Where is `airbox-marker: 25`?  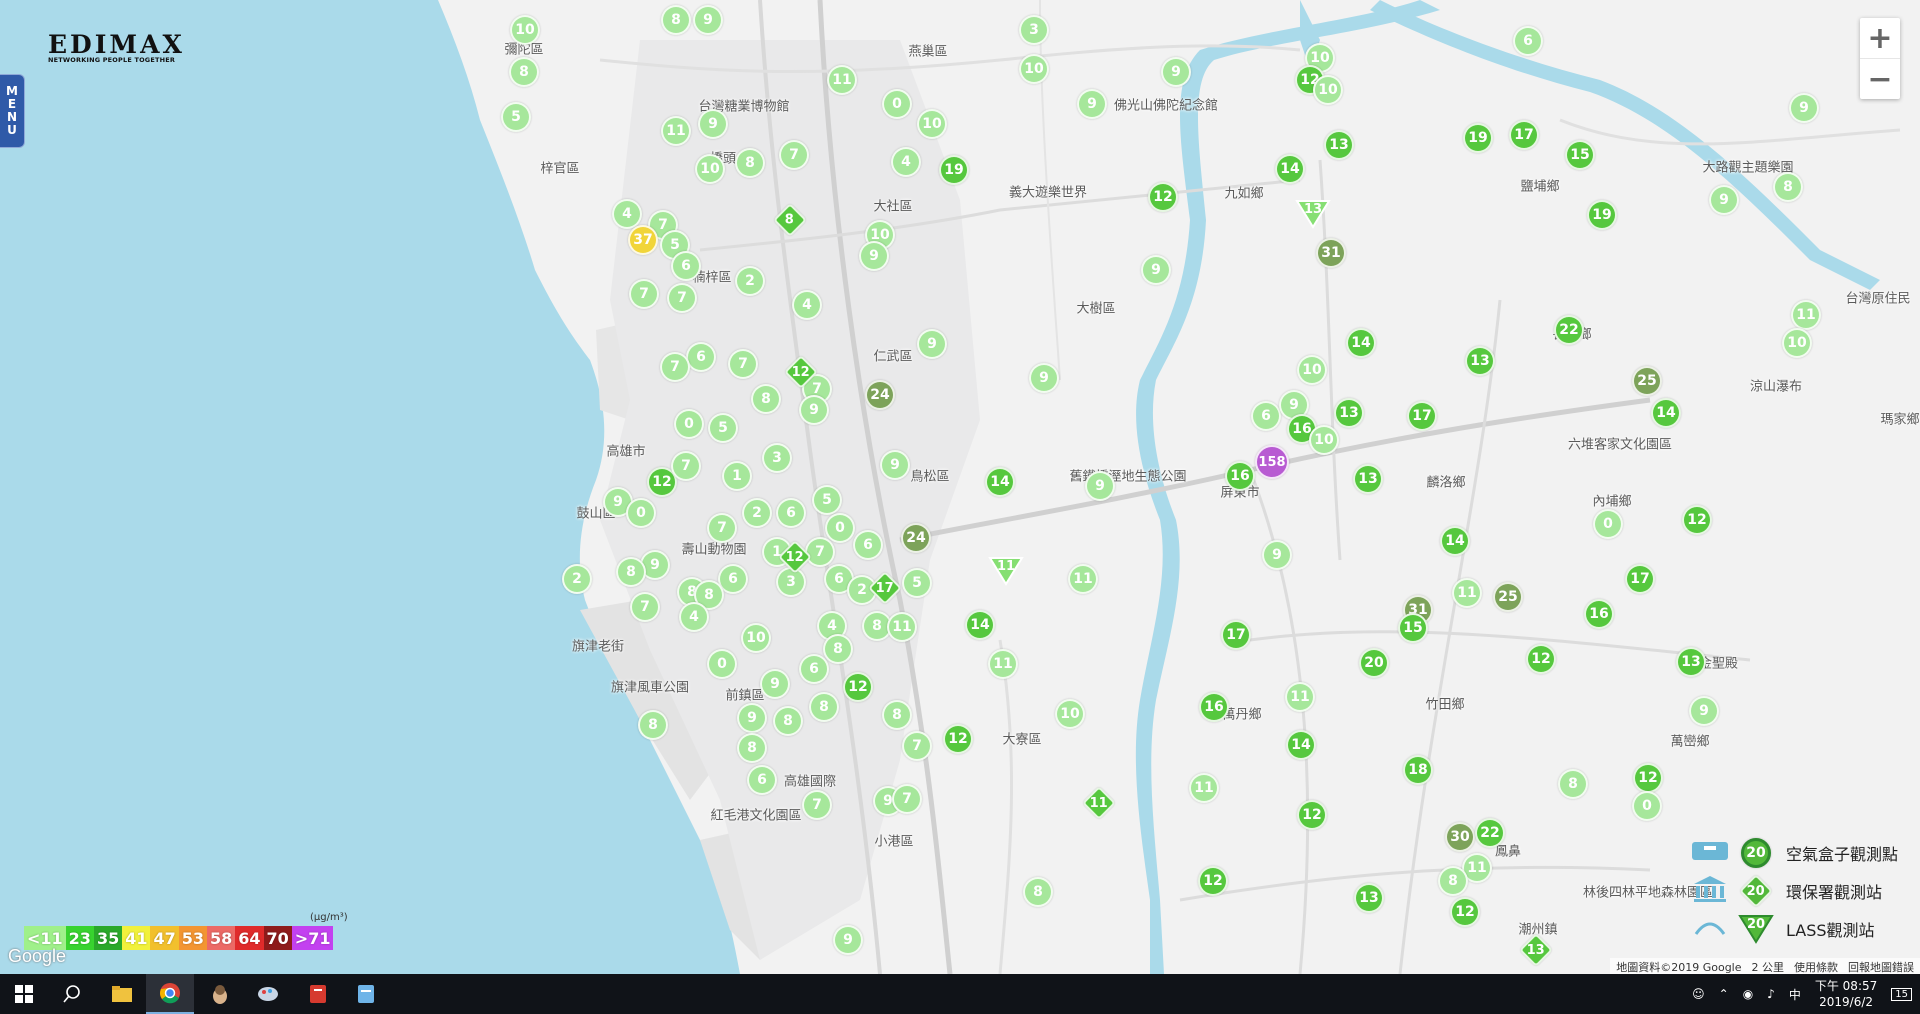 airbox-marker: 25 is located at coordinates (1508, 597).